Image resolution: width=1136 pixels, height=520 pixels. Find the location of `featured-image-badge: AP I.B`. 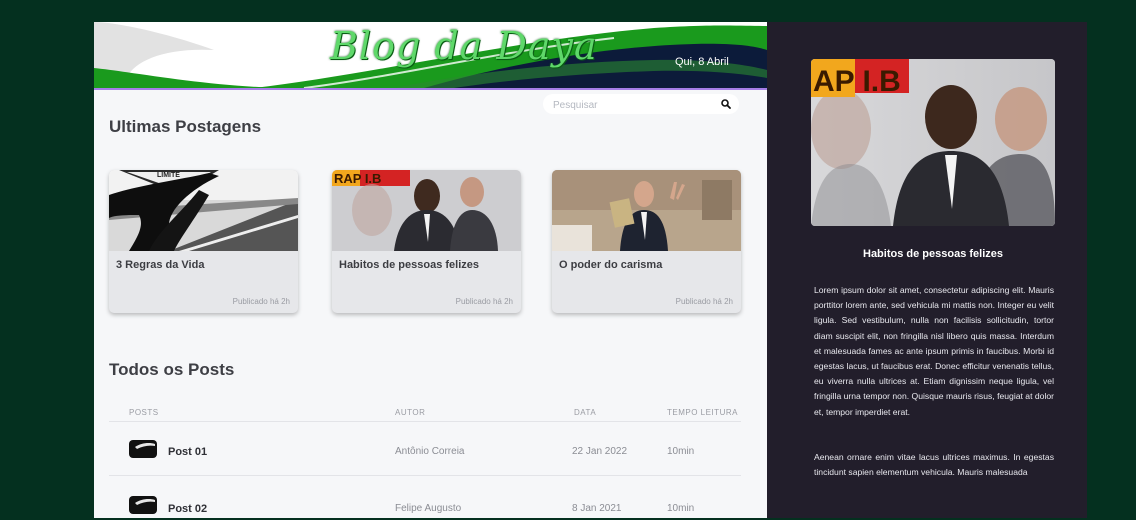

featured-image-badge: AP I.B is located at coordinates (857, 81).